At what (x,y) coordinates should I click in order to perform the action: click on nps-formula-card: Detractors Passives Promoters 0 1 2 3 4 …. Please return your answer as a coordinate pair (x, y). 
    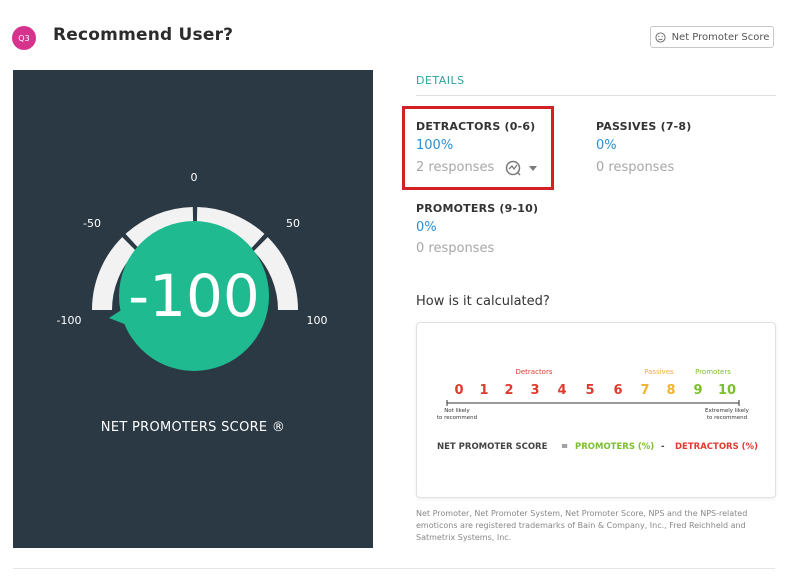
    Looking at the image, I should click on (596, 410).